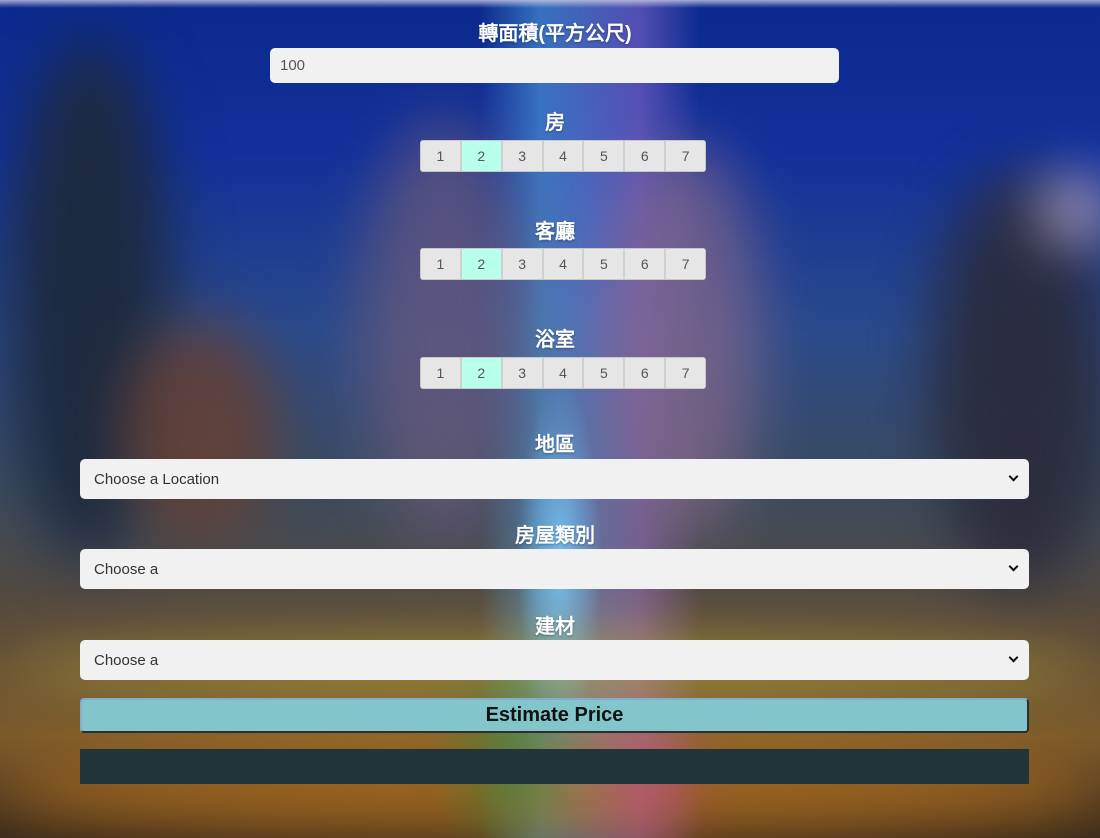  I want to click on bath-option: 1, so click(441, 373).